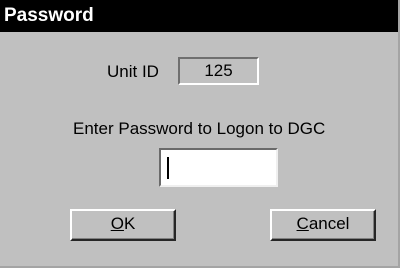 Image resolution: width=406 pixels, height=270 pixels. I want to click on ok-button-label: K, so click(129, 223).